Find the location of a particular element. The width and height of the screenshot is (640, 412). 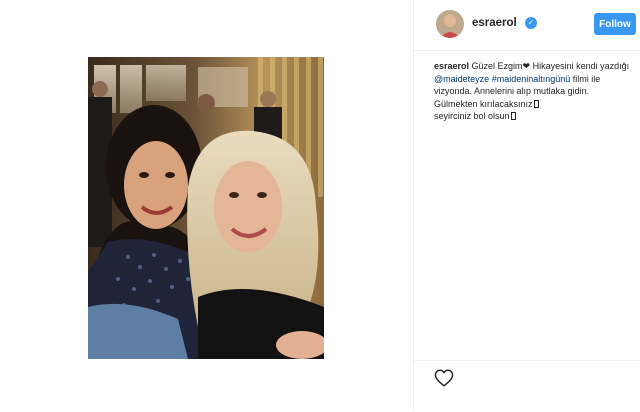

avatar-image is located at coordinates (450, 24).